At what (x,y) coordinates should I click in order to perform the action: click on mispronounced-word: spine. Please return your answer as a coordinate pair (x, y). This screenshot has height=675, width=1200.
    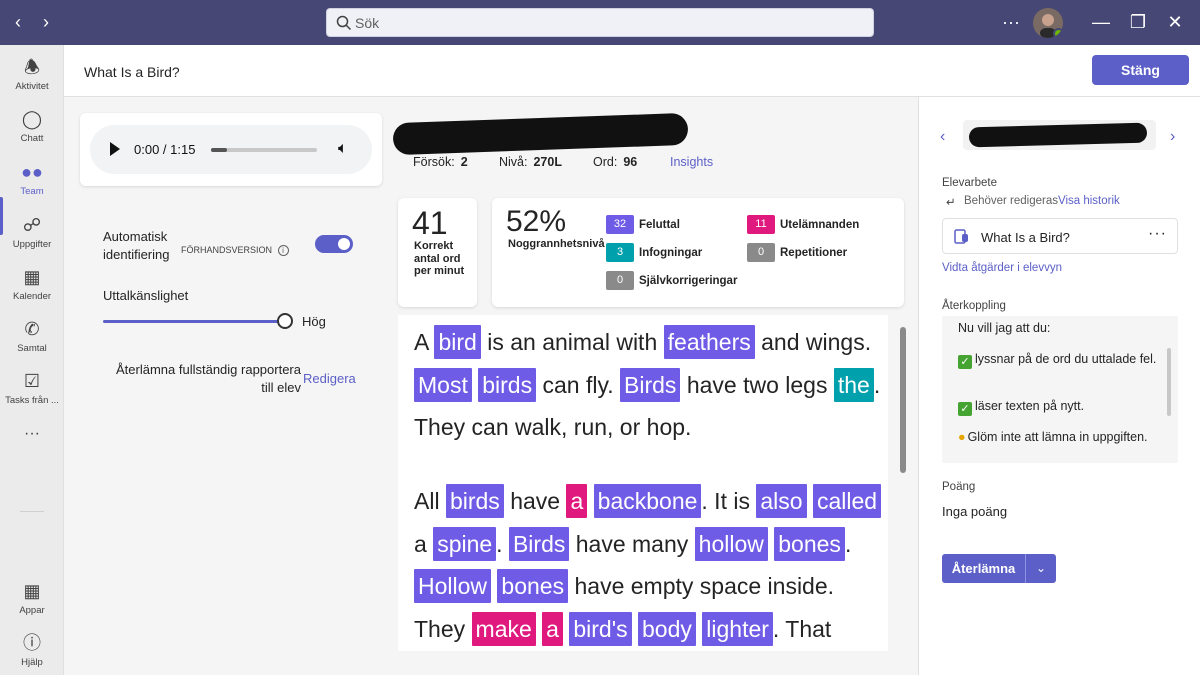
    Looking at the image, I should click on (465, 543).